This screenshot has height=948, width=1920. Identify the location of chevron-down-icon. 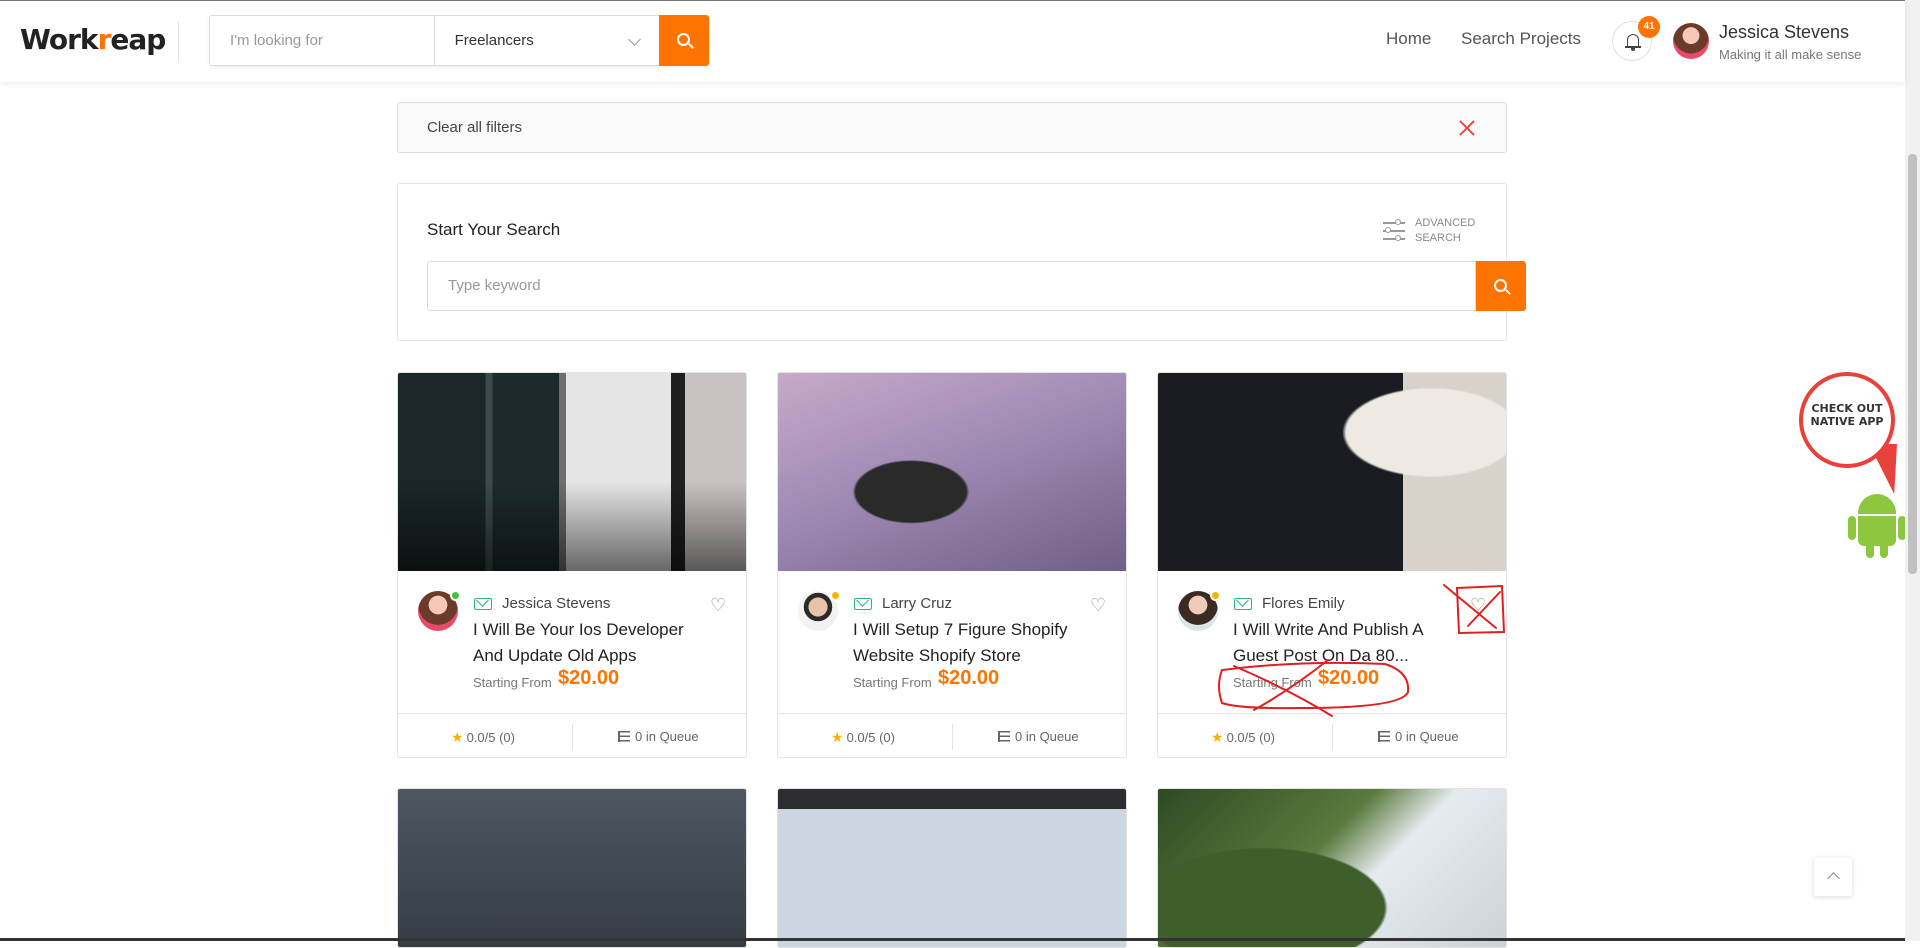
(634, 39).